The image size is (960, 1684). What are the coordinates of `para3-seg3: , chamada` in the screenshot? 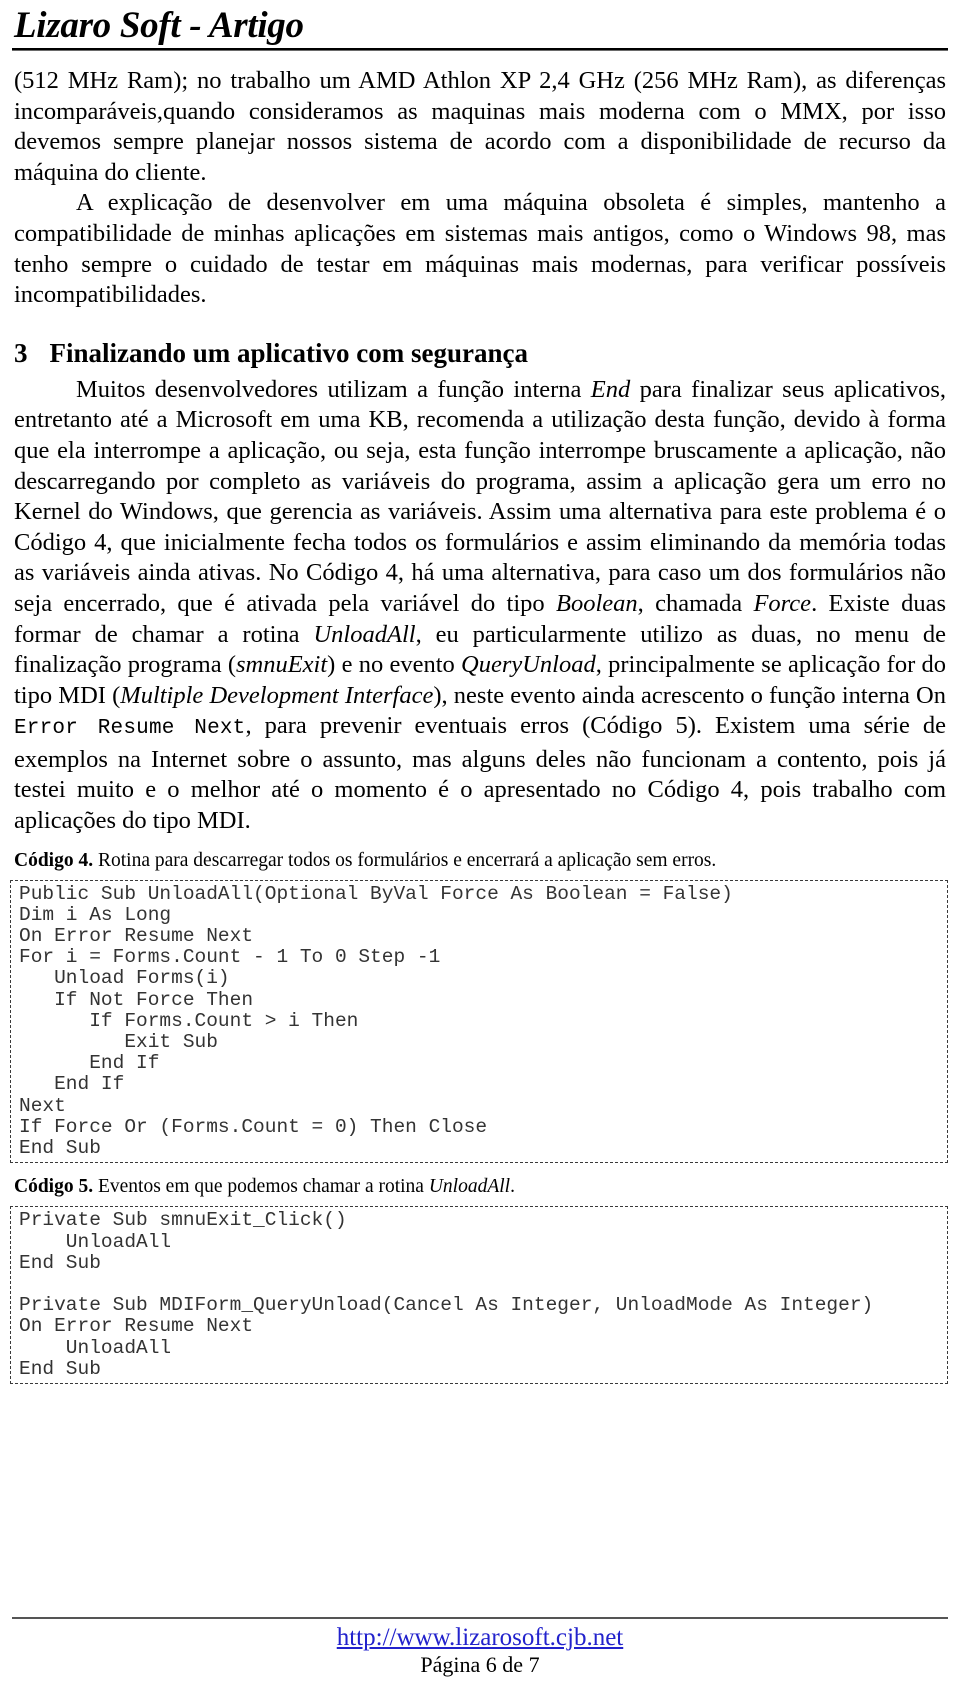 It's located at (695, 603).